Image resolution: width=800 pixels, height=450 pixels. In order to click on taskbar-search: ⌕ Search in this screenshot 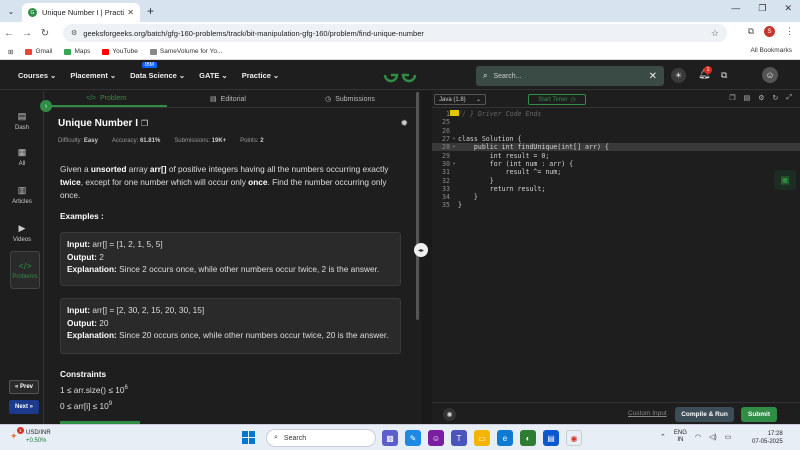, I will do `click(321, 438)`.